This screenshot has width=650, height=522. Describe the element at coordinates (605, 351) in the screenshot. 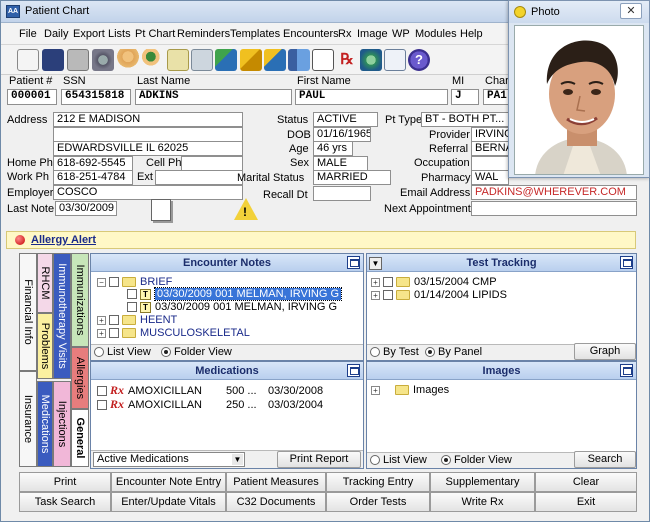

I see `graph-button: Graph` at that location.